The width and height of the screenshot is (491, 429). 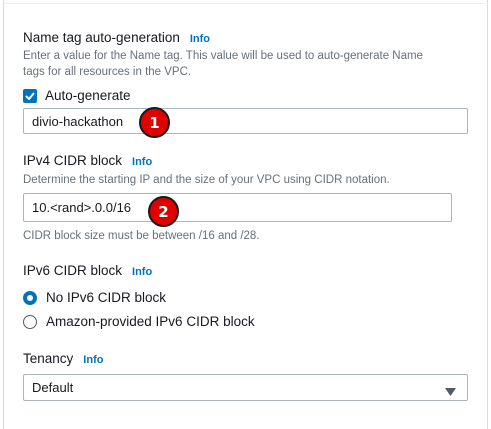 What do you see at coordinates (53, 387) in the screenshot?
I see `tenancy-selected-value: Default` at bounding box center [53, 387].